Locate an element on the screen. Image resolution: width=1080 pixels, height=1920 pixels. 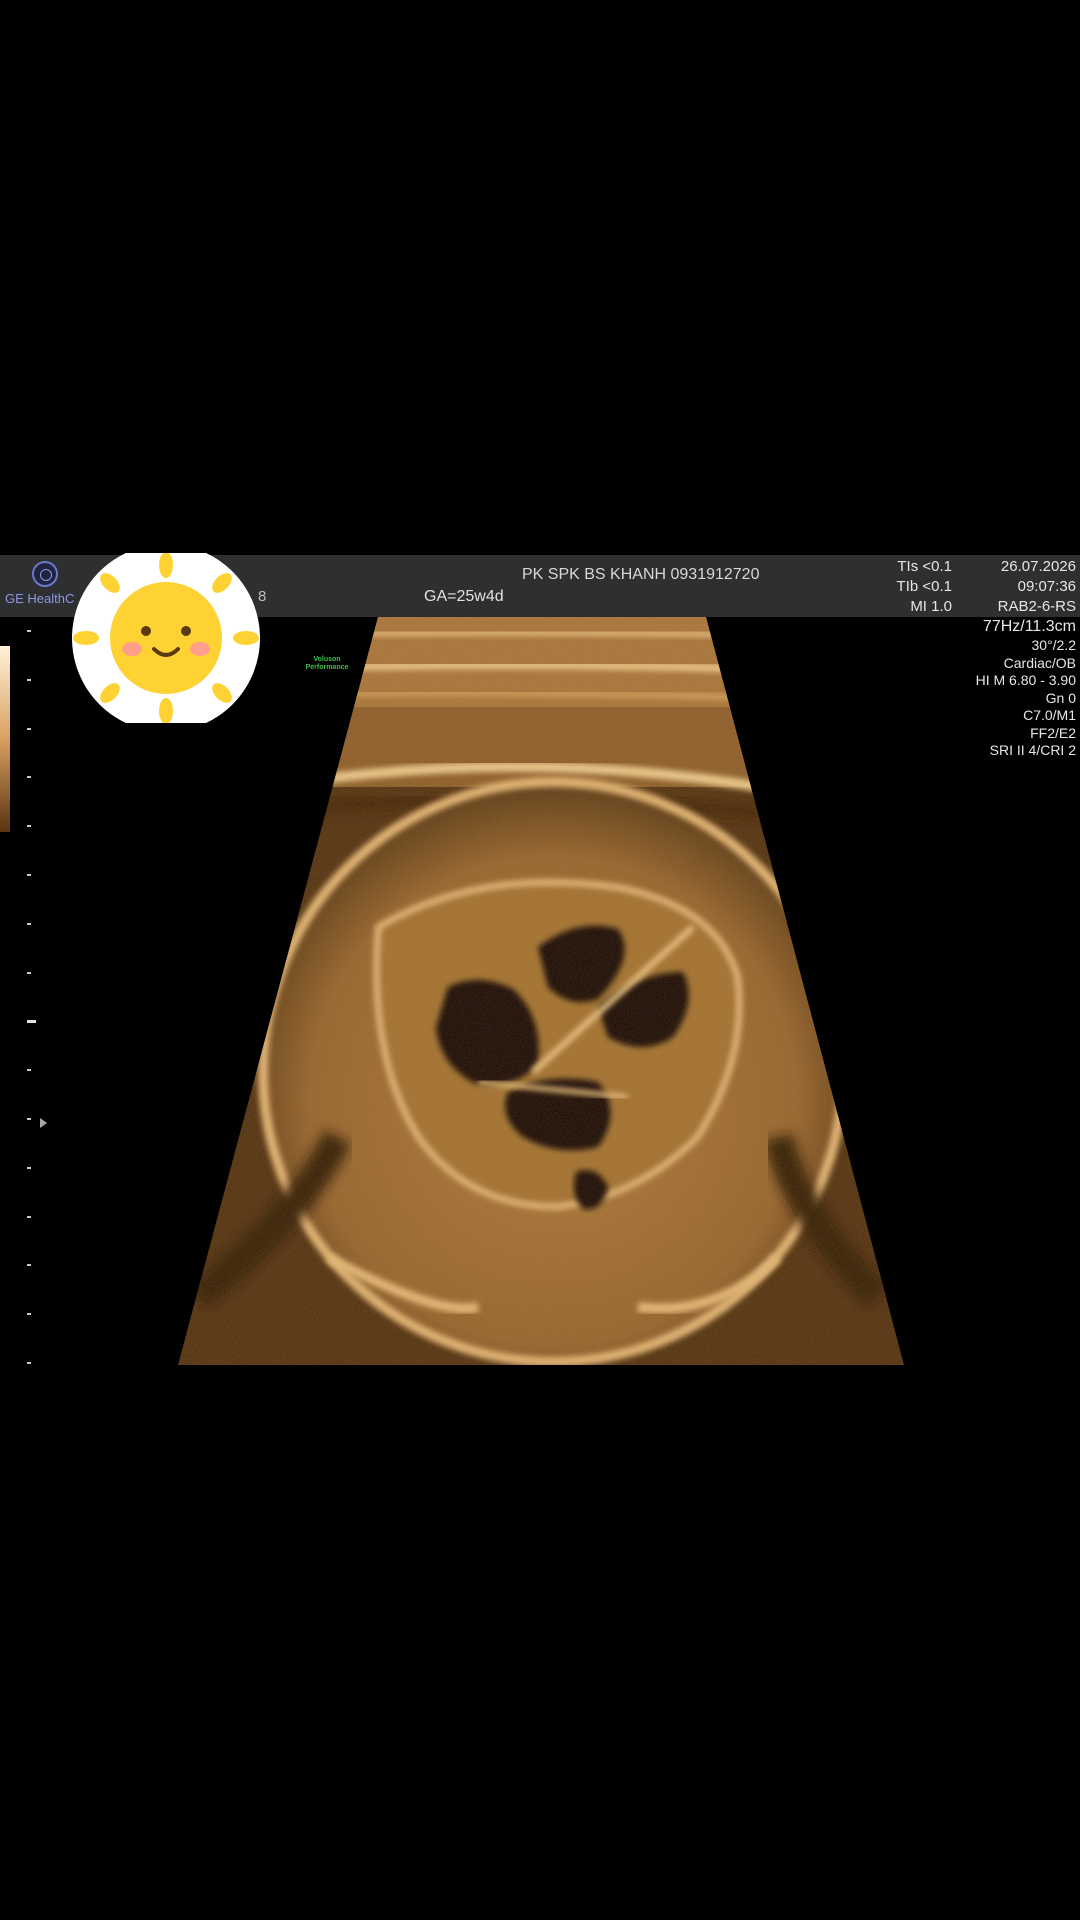
brand-text: GE HealthC is located at coordinates (40, 598).